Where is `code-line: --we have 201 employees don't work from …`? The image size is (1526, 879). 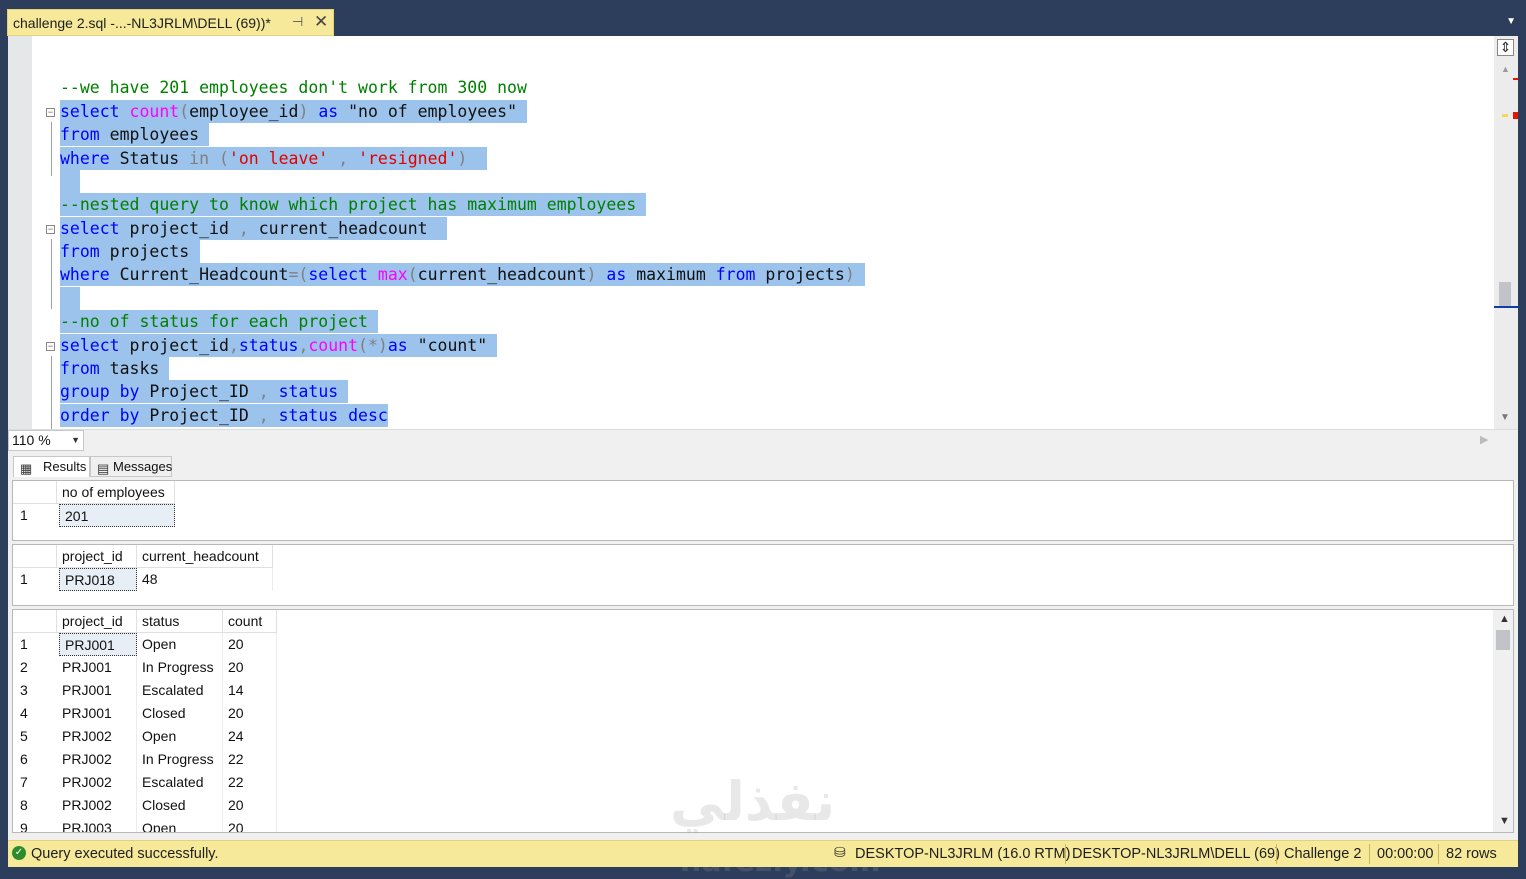 code-line: --we have 201 employees don't work from … is located at coordinates (293, 87).